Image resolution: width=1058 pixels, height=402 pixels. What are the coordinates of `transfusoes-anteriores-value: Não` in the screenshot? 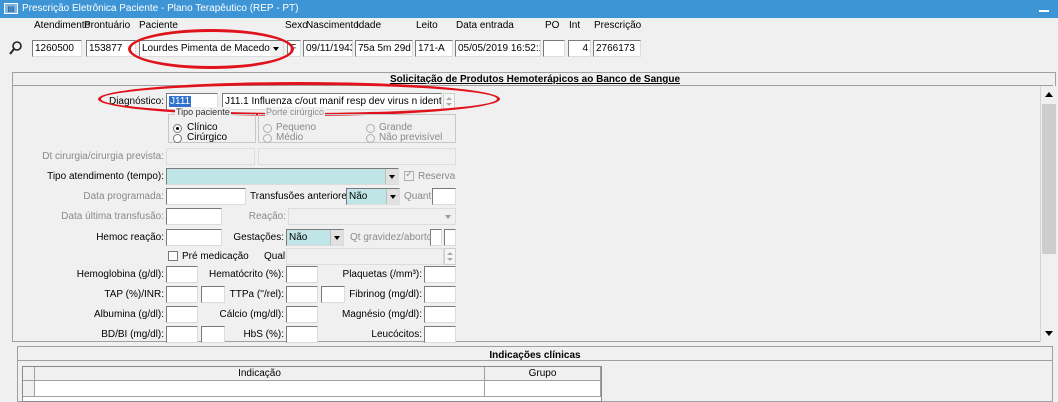 It's located at (358, 196).